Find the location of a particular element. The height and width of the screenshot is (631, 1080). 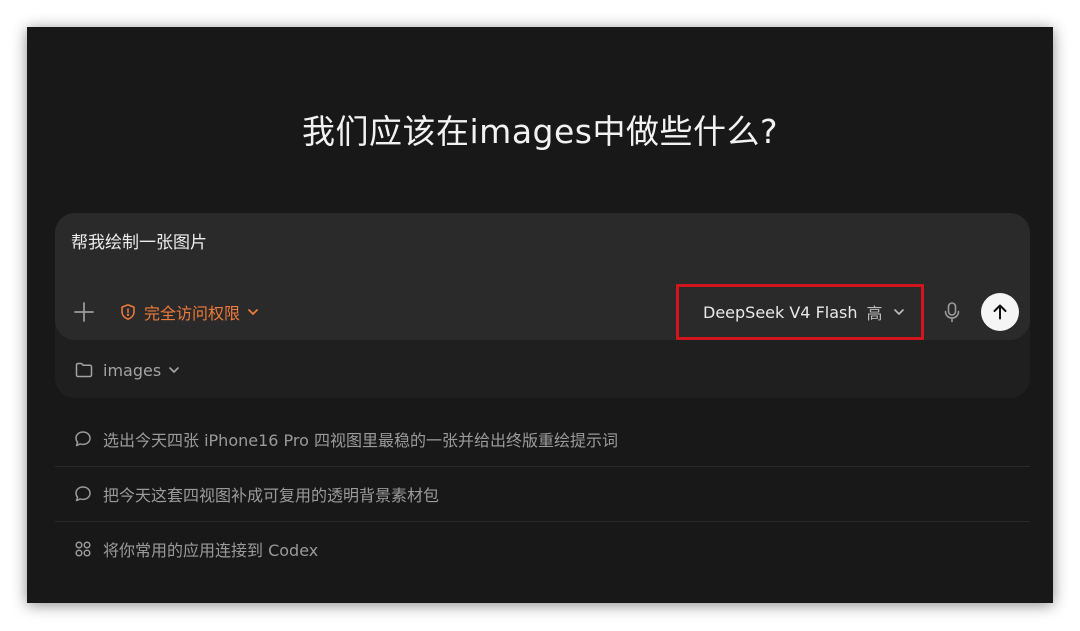

prompt-input: 帮我绘制一张图片 is located at coordinates (139, 243).